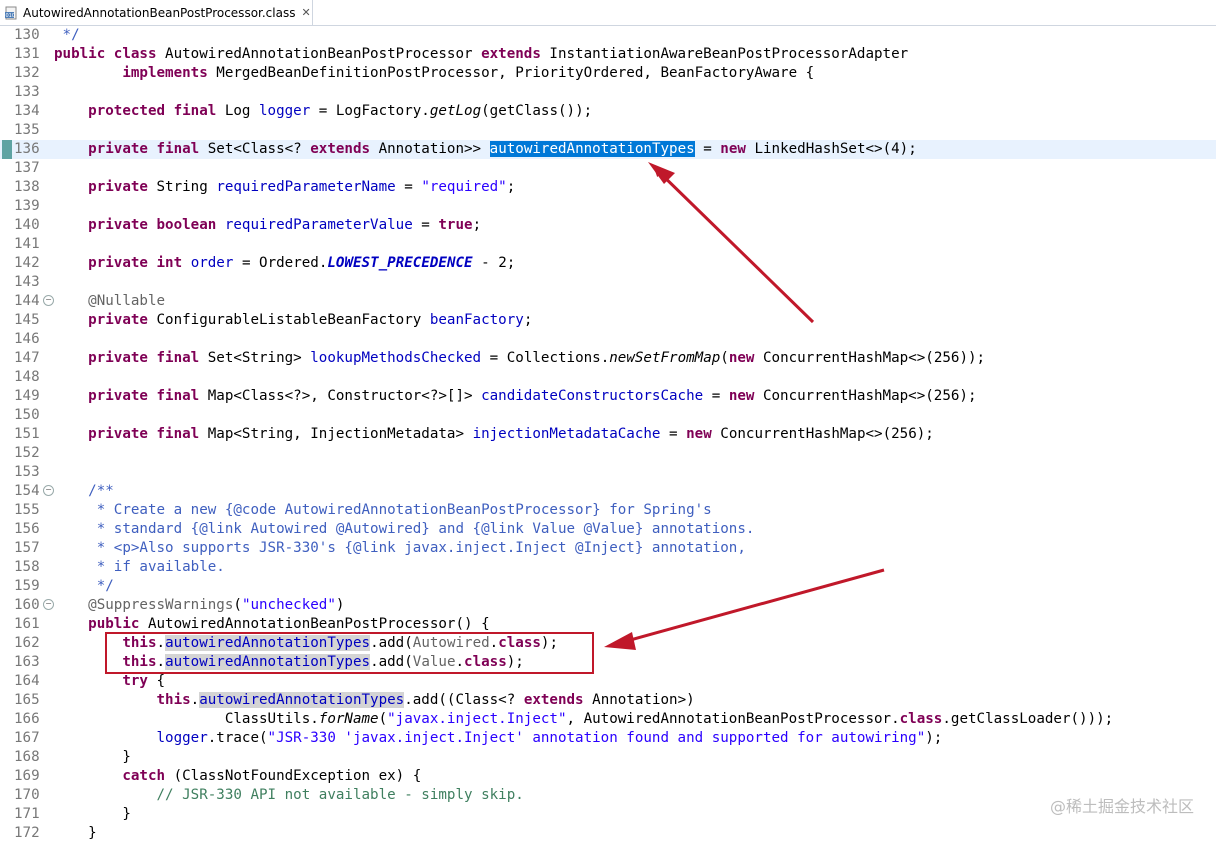 This screenshot has height=843, width=1216. Describe the element at coordinates (27, 586) in the screenshot. I see `line-number: 159` at that location.